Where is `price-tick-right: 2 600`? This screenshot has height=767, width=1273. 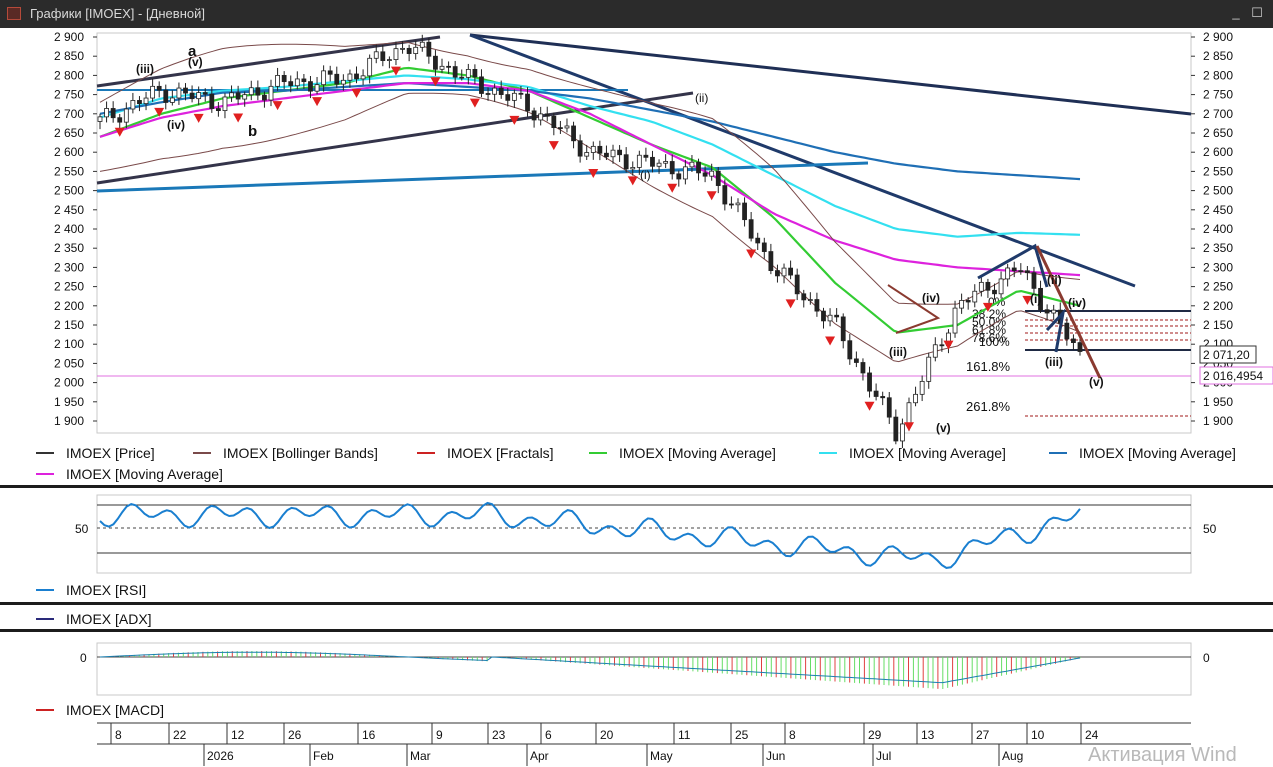
price-tick-right: 2 600 is located at coordinates (1218, 152).